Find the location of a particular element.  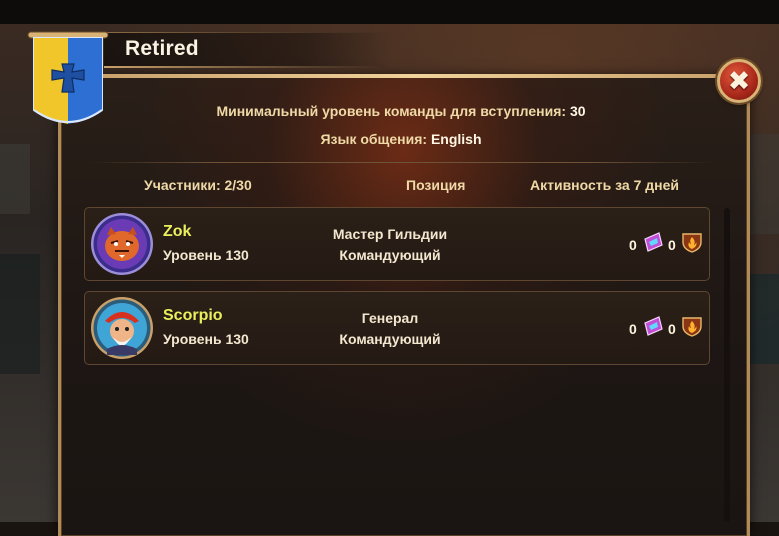

scrollbar is located at coordinates (727, 365).